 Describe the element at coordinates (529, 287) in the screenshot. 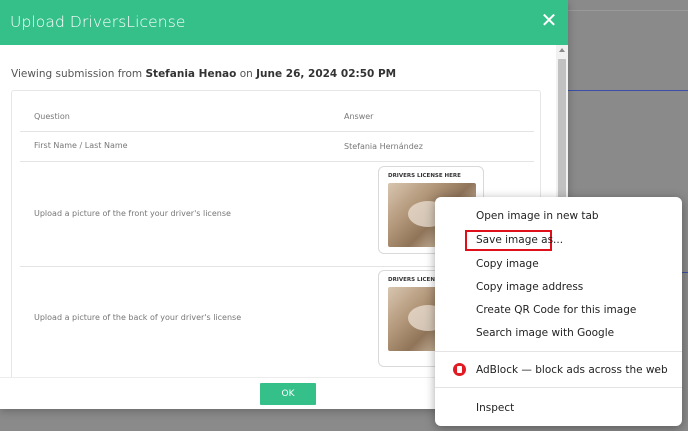

I see `menu-item-copy-image-address: Copy image address` at that location.